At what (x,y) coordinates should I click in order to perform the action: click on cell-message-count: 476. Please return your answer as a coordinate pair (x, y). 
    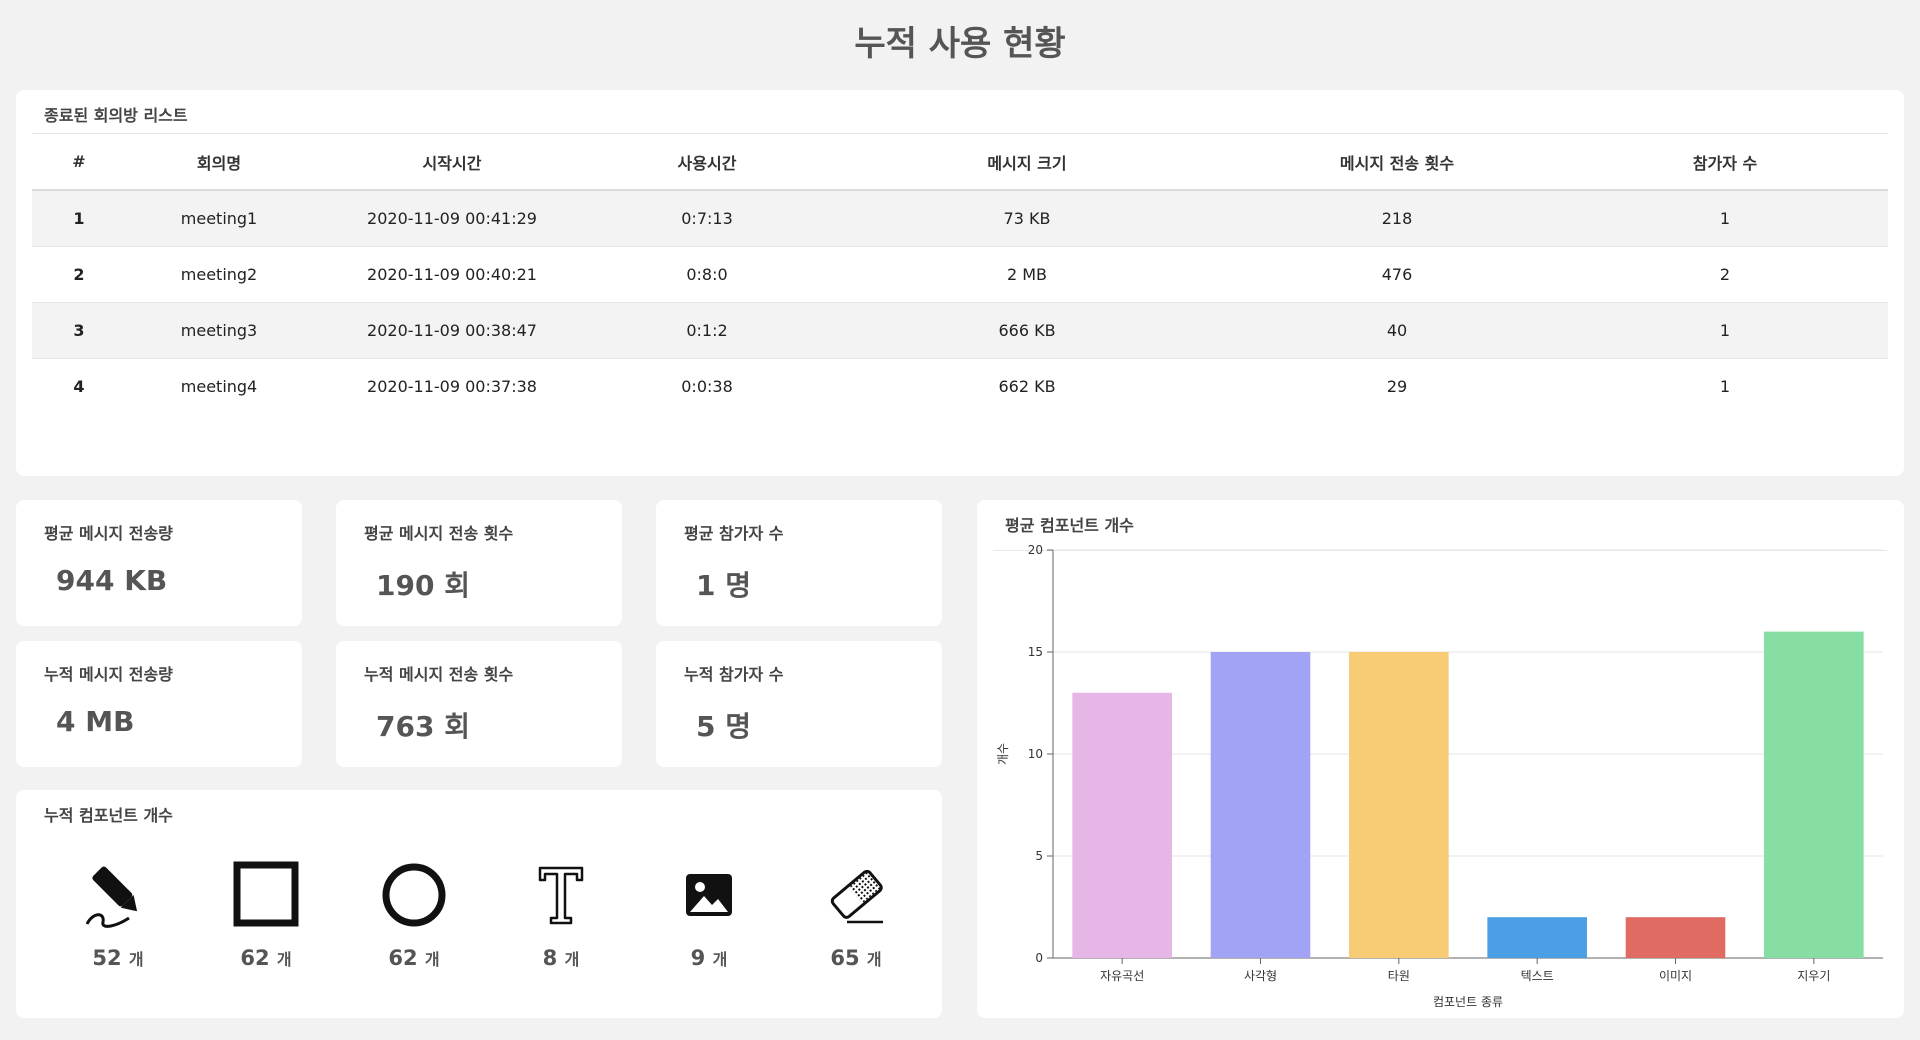
    Looking at the image, I should click on (1397, 274).